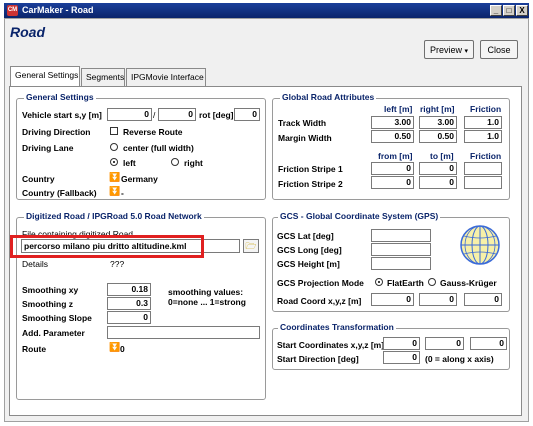 This screenshot has height=426, width=533. What do you see at coordinates (122, 349) in the screenshot?
I see `route-value: 0` at bounding box center [122, 349].